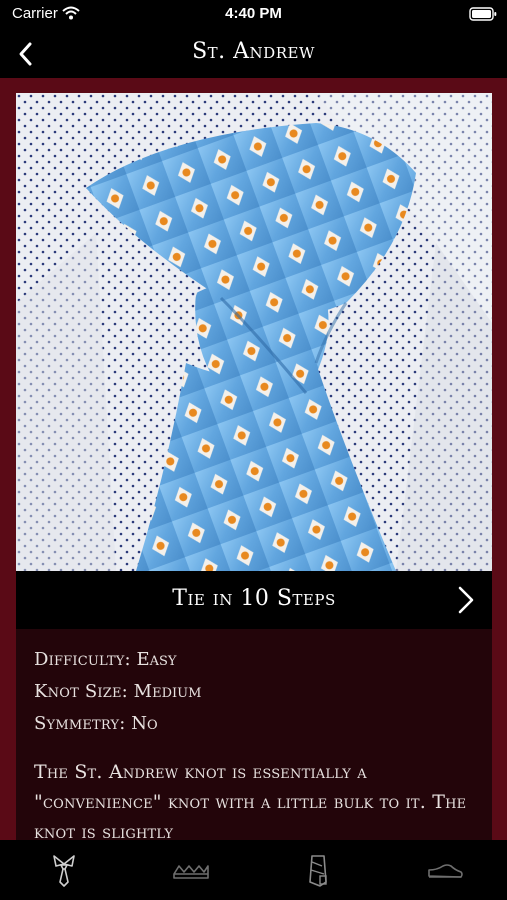  Describe the element at coordinates (82, 659) in the screenshot. I see `difficulty-label: Difficulty:` at that location.